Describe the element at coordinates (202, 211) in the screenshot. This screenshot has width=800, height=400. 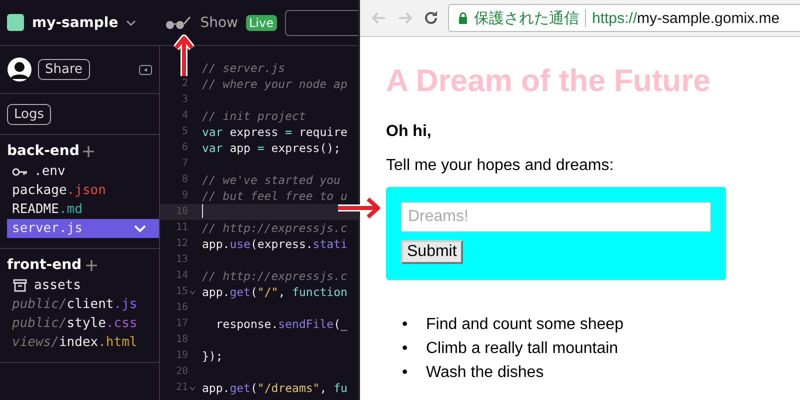
I see `text-cursor` at that location.